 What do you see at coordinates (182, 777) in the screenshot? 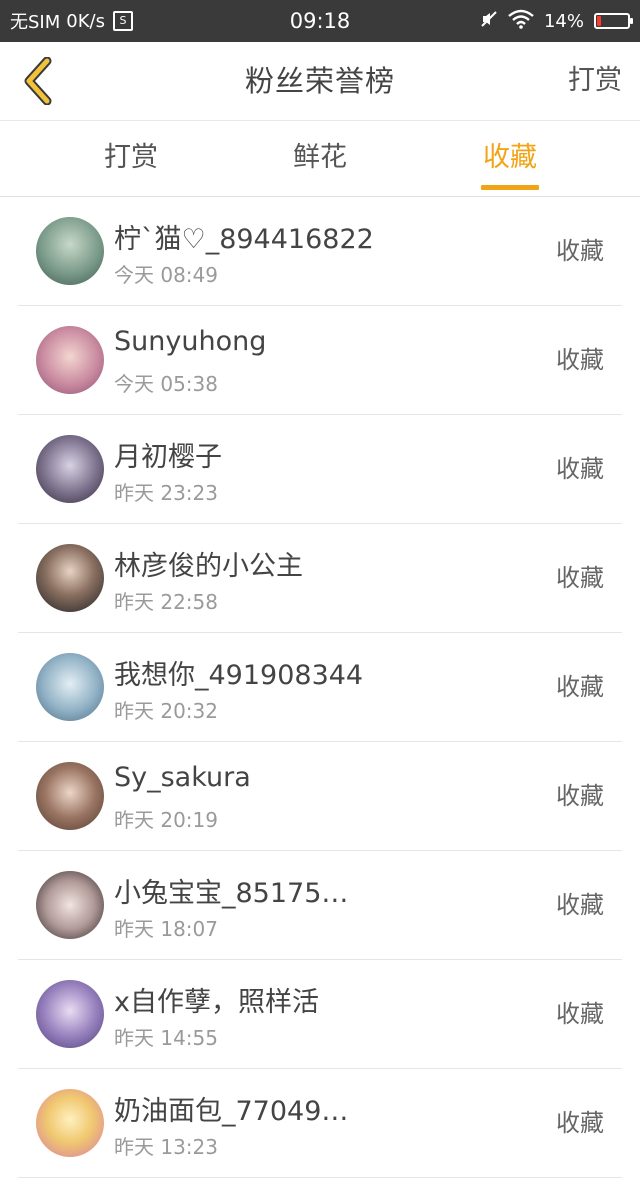
I see `fan-name: Sy_sakura` at bounding box center [182, 777].